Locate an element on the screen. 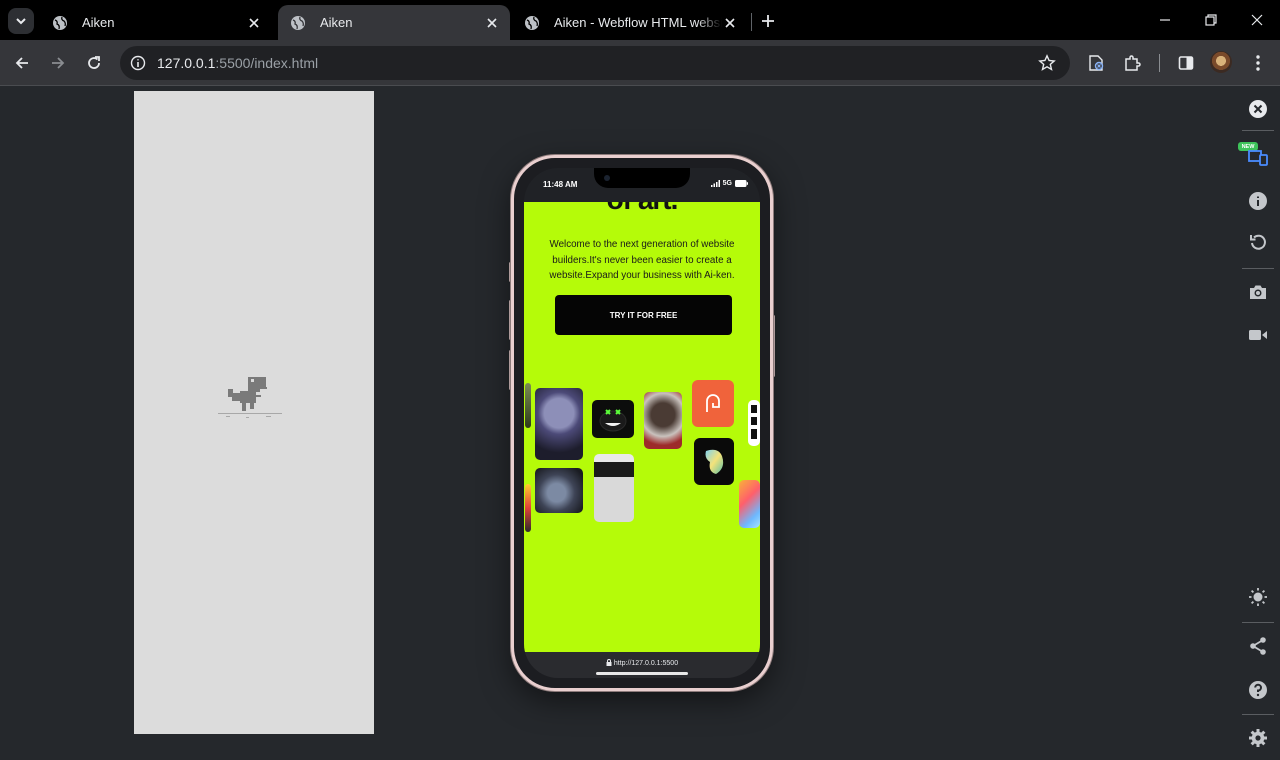  tab-search-button is located at coordinates (21, 21).